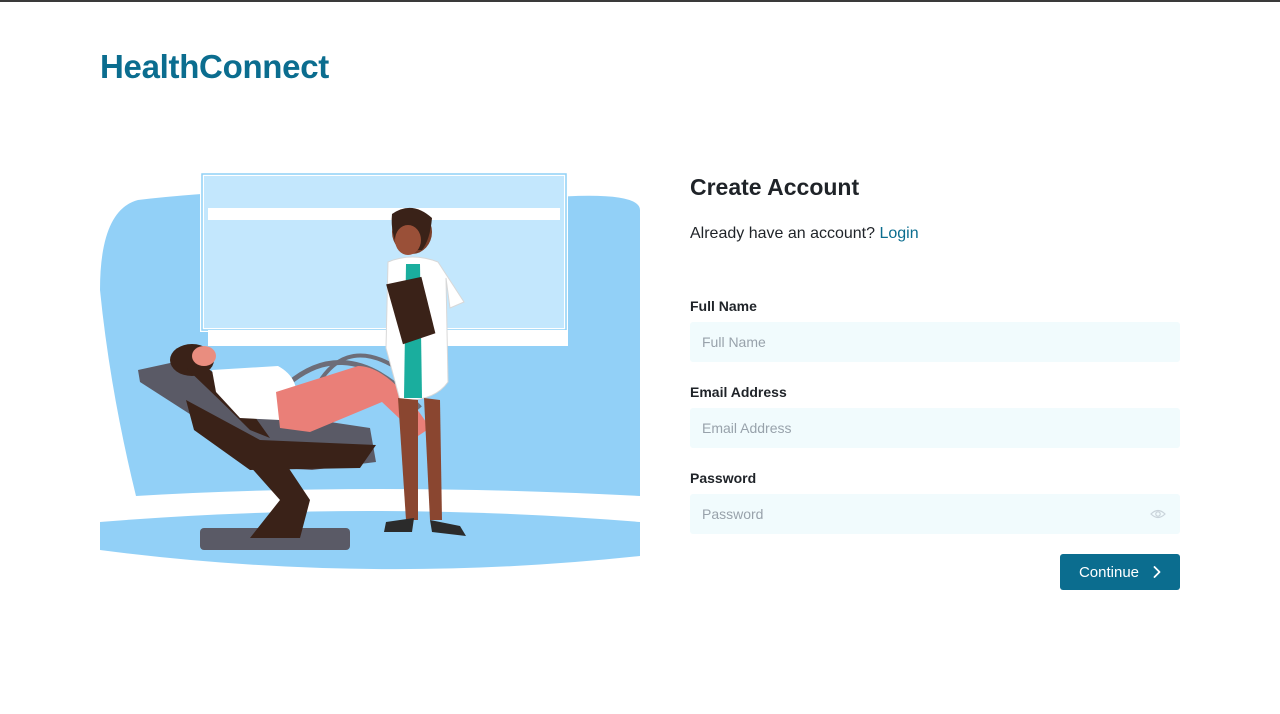 Image resolution: width=1280 pixels, height=714 pixels. What do you see at coordinates (723, 478) in the screenshot?
I see `password-label: Password` at bounding box center [723, 478].